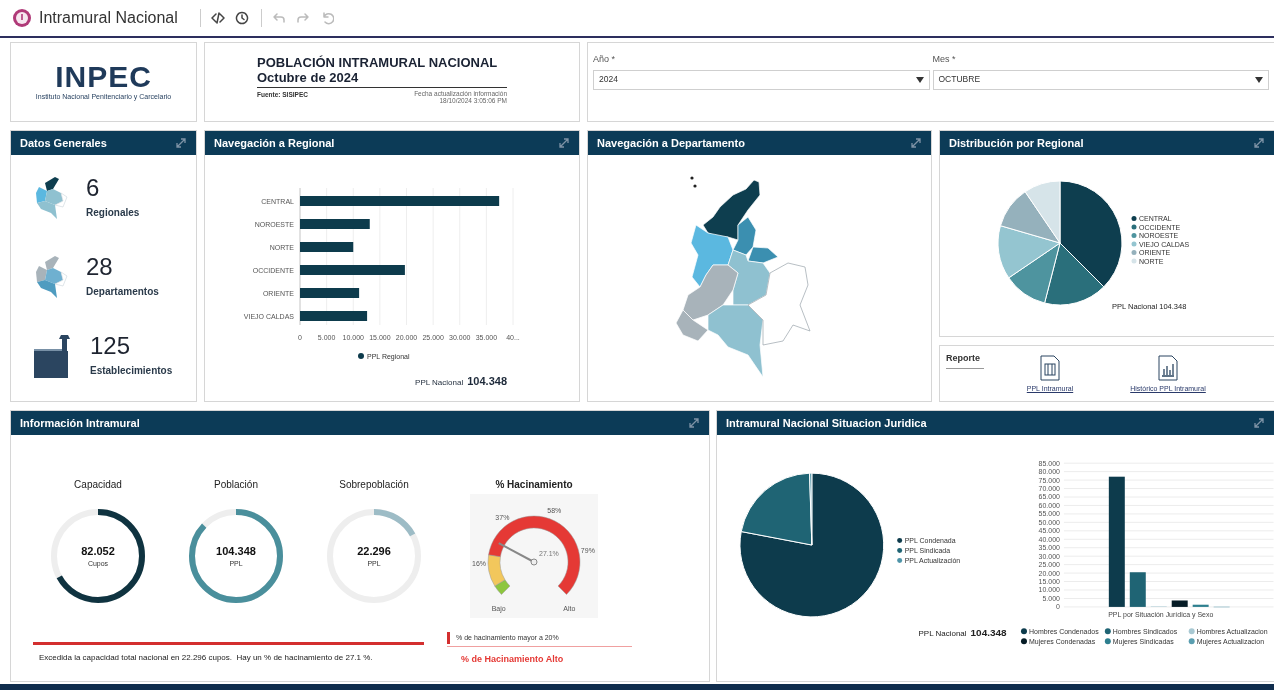 Image resolution: width=1274 pixels, height=690 pixels. I want to click on ring-title: Población, so click(236, 485).